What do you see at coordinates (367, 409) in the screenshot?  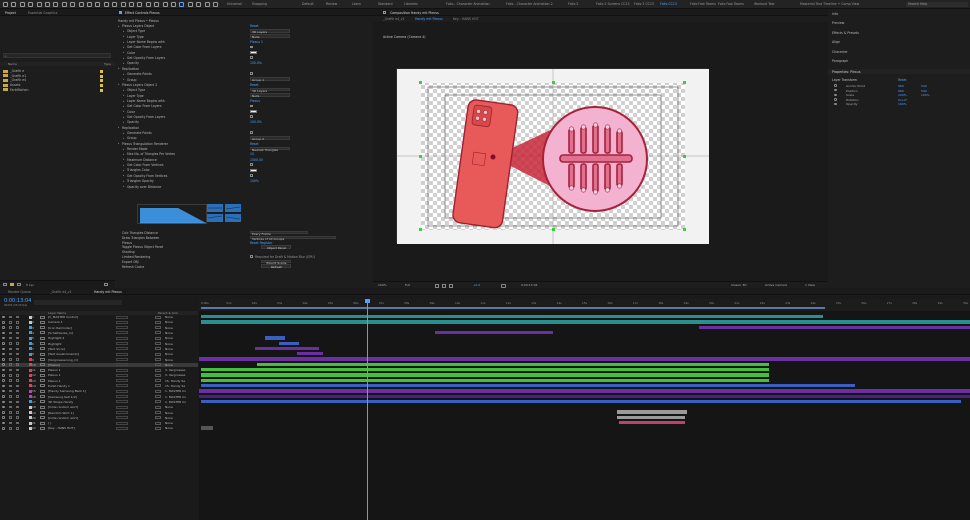 I see `playhead` at bounding box center [367, 409].